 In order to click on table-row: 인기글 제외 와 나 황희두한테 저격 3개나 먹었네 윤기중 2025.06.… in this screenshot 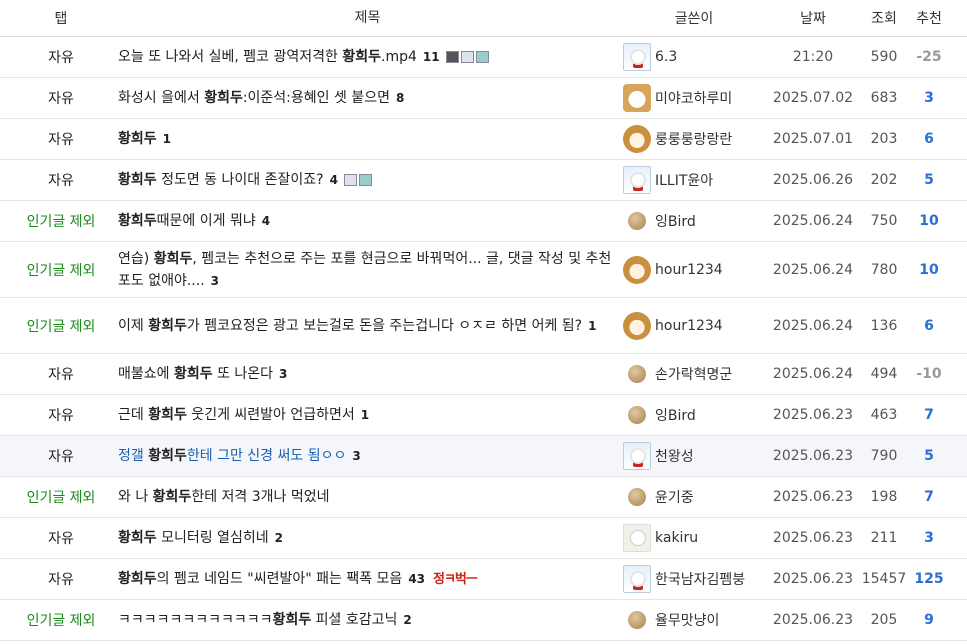, I will do `click(483, 497)`.